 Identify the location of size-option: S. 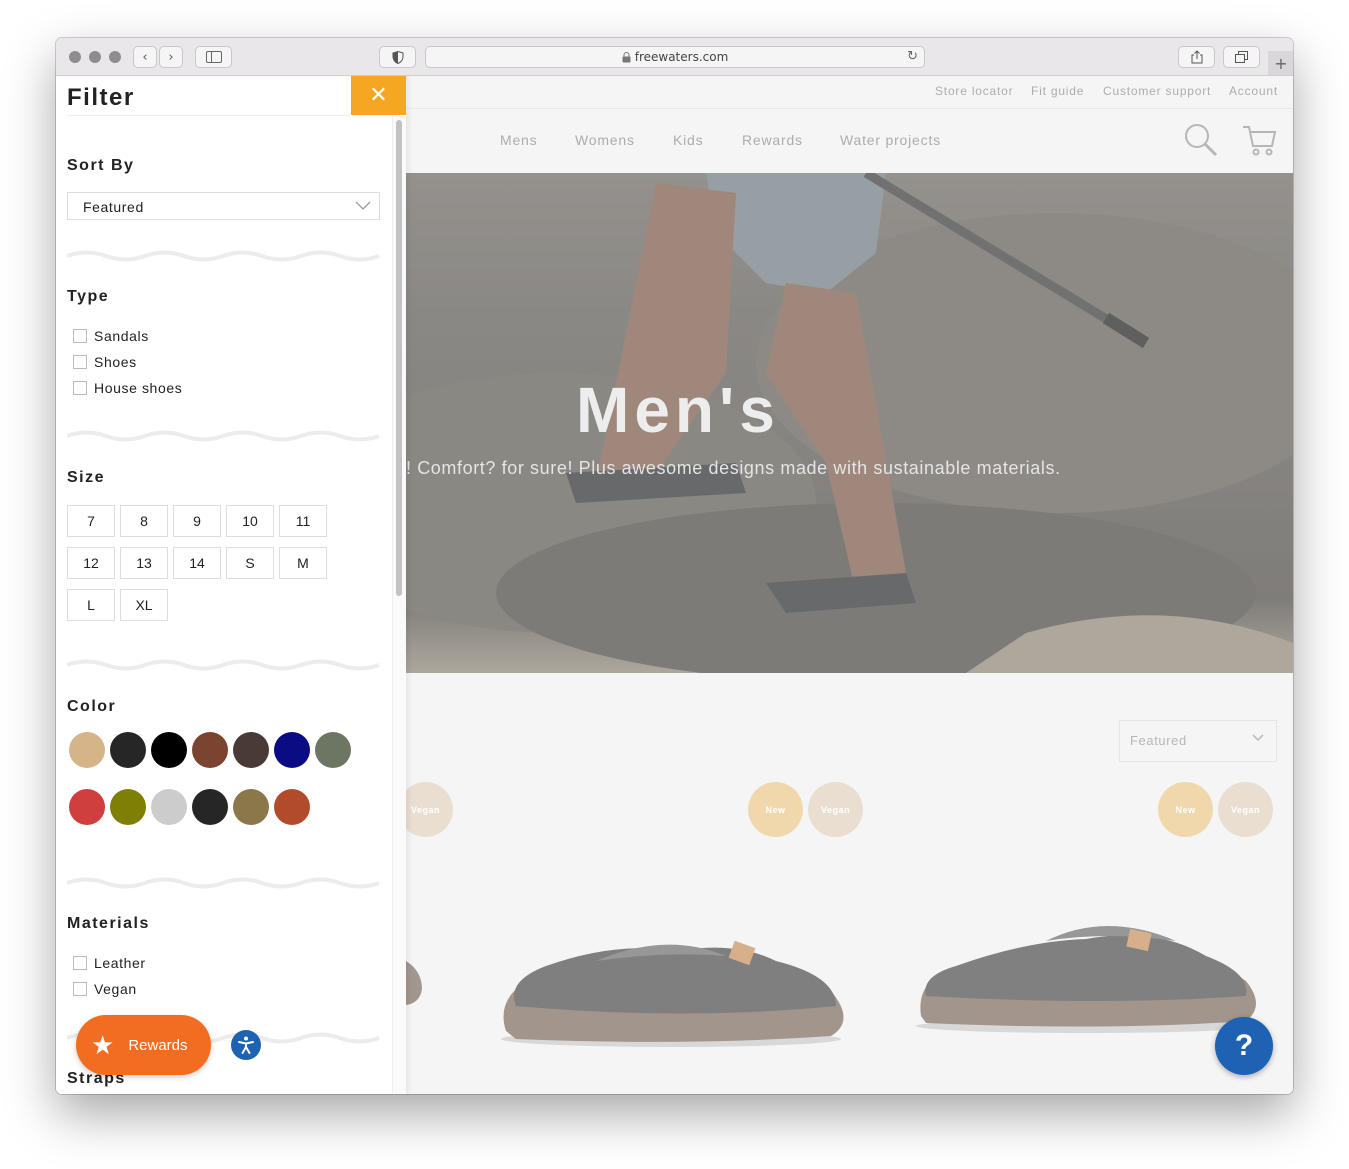
(250, 563).